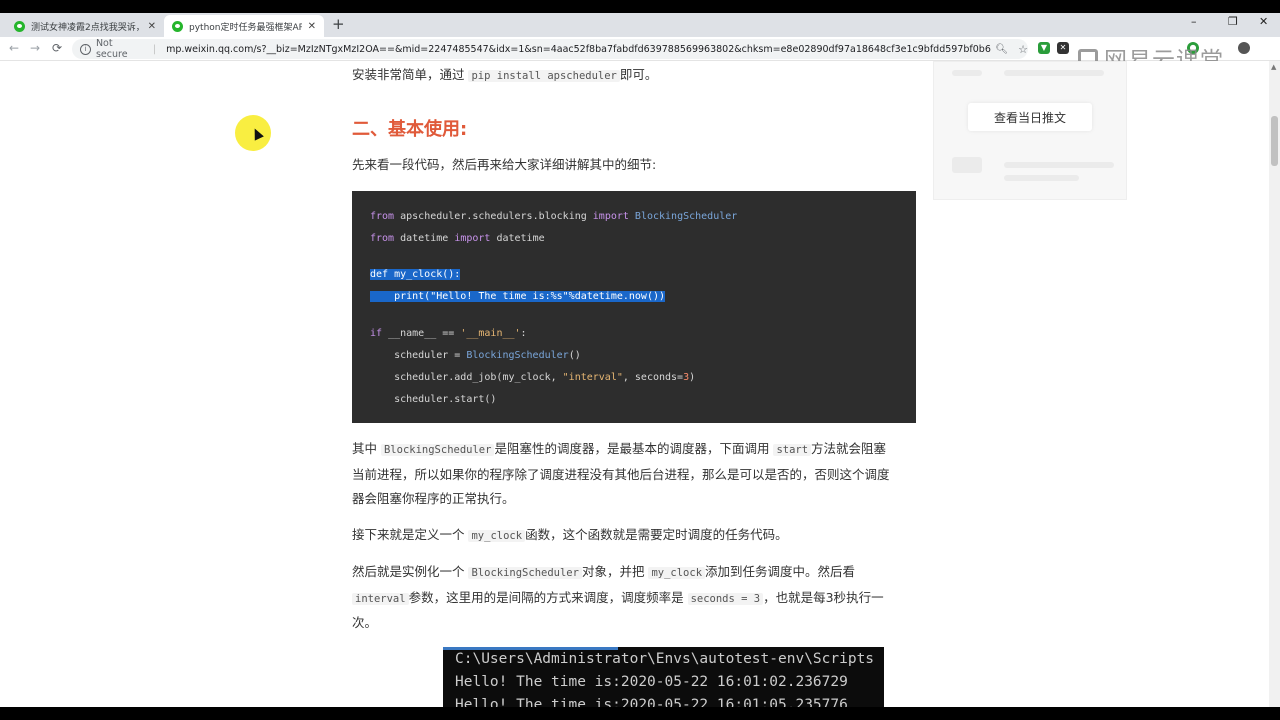 The width and height of the screenshot is (1280, 720). I want to click on zoom-icon: 🔍︎, so click(1001, 49).